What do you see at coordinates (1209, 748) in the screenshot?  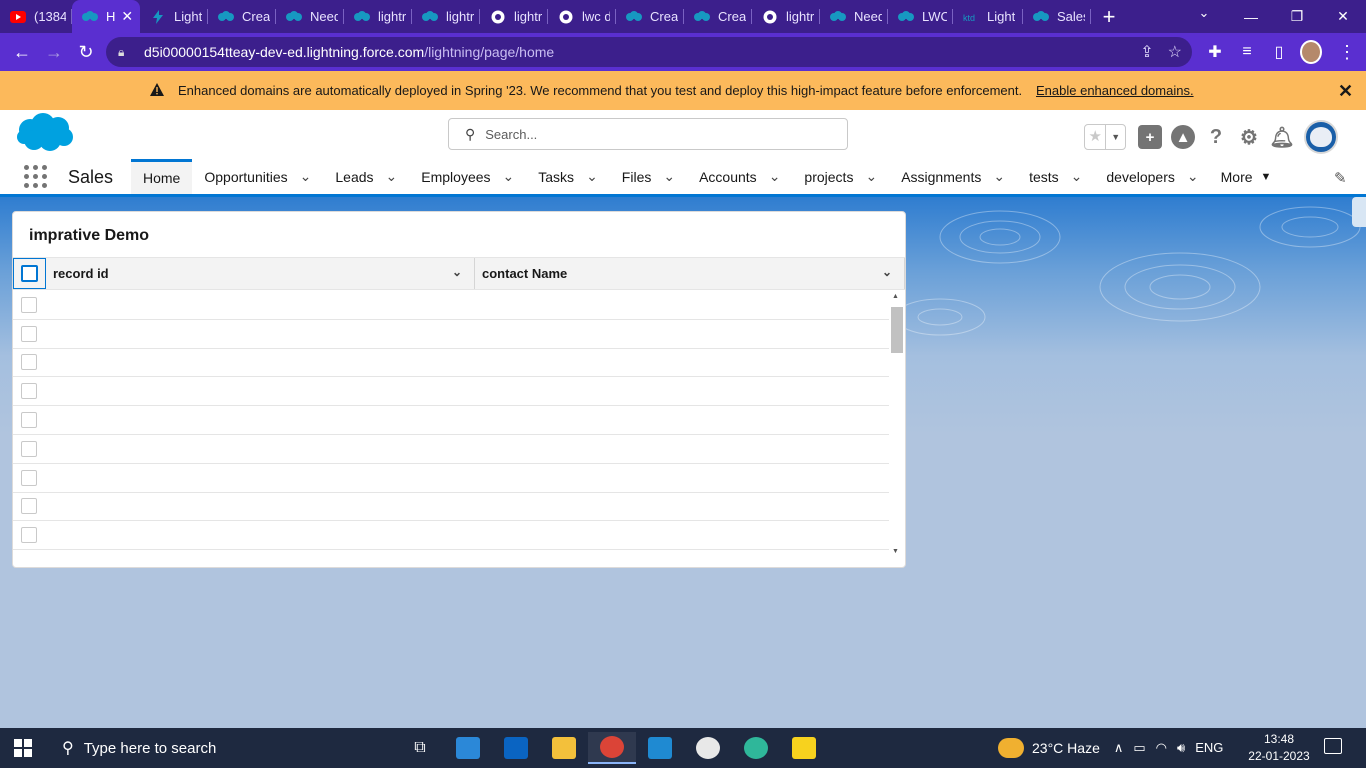 I see `language-indicator: ENG` at bounding box center [1209, 748].